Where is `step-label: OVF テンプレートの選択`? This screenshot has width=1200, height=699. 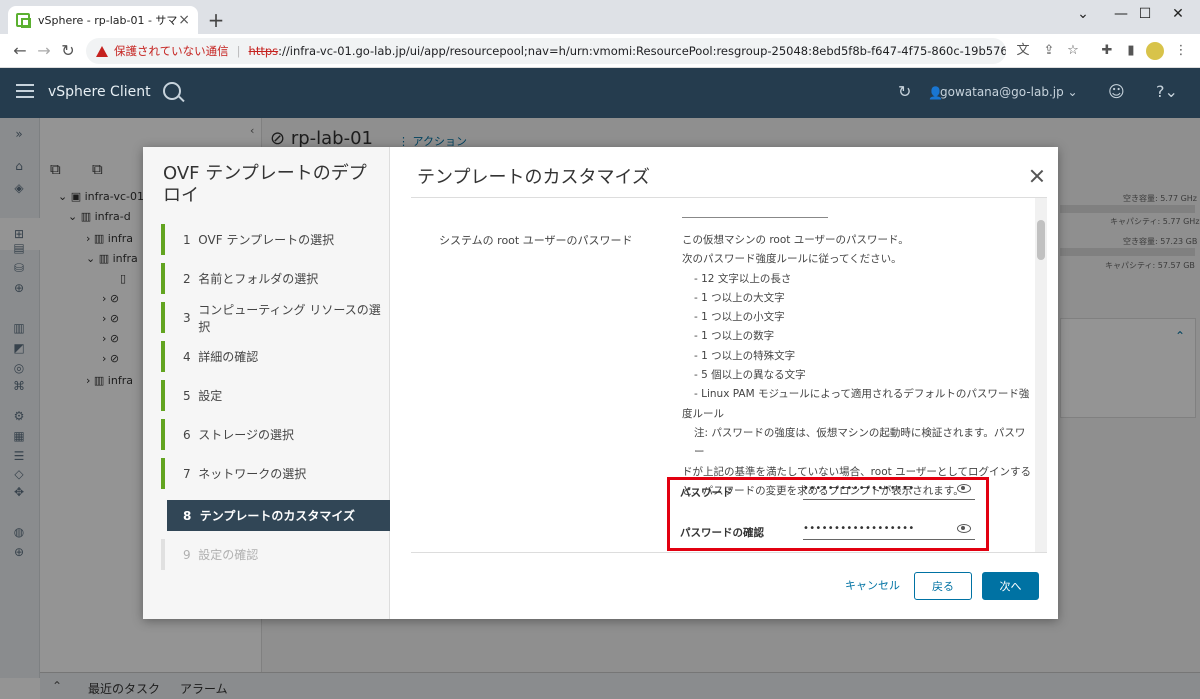 step-label: OVF テンプレートの選択 is located at coordinates (266, 240).